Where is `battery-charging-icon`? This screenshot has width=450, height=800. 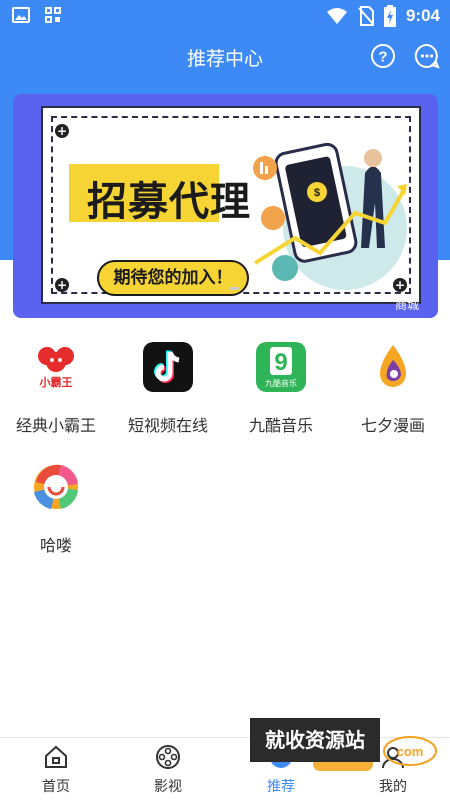
battery-charging-icon is located at coordinates (389, 16).